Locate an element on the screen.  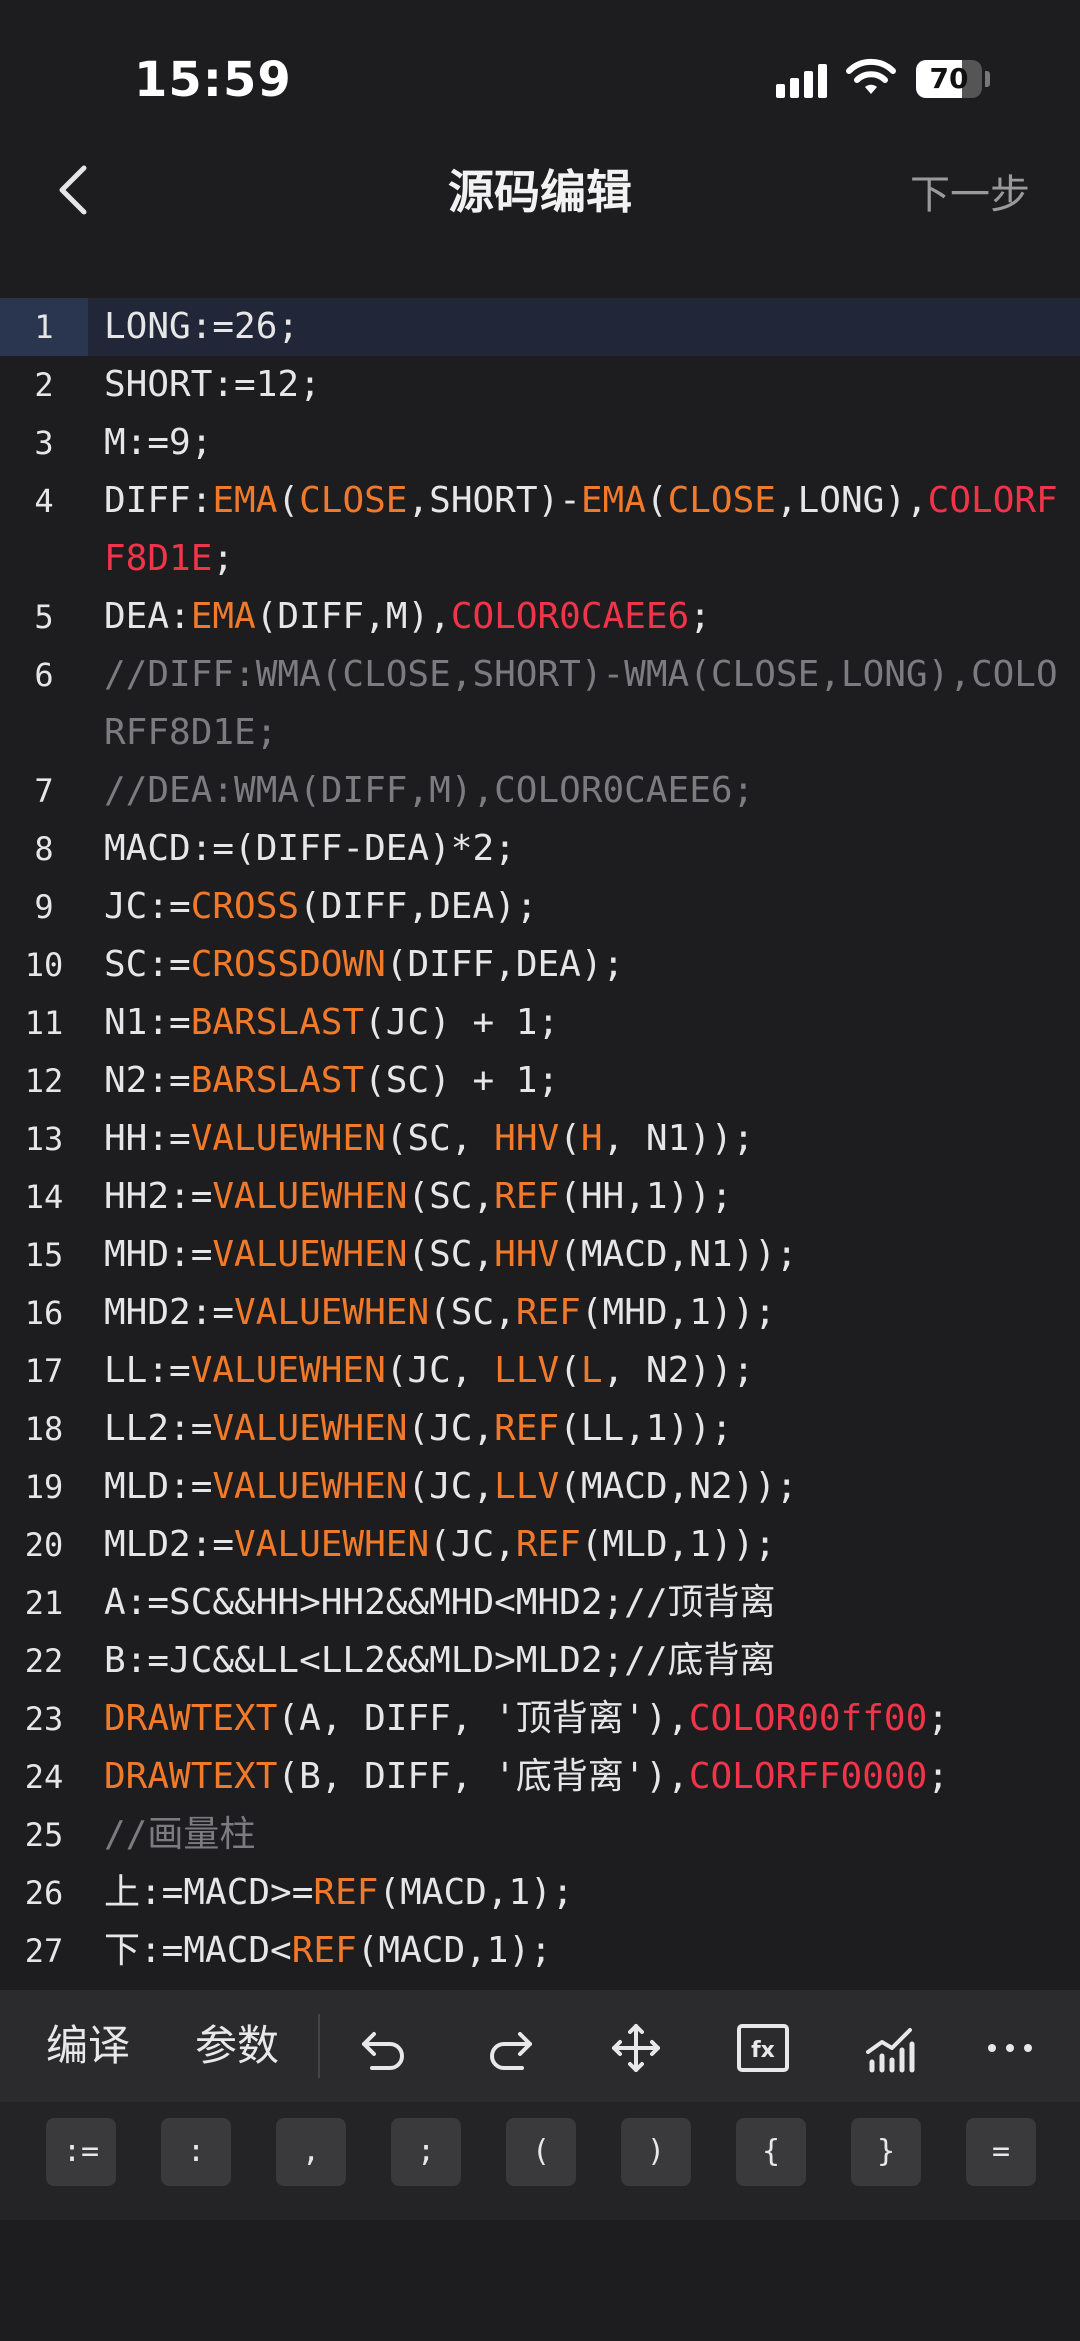
key-close-brace: } is located at coordinates (886, 2152).